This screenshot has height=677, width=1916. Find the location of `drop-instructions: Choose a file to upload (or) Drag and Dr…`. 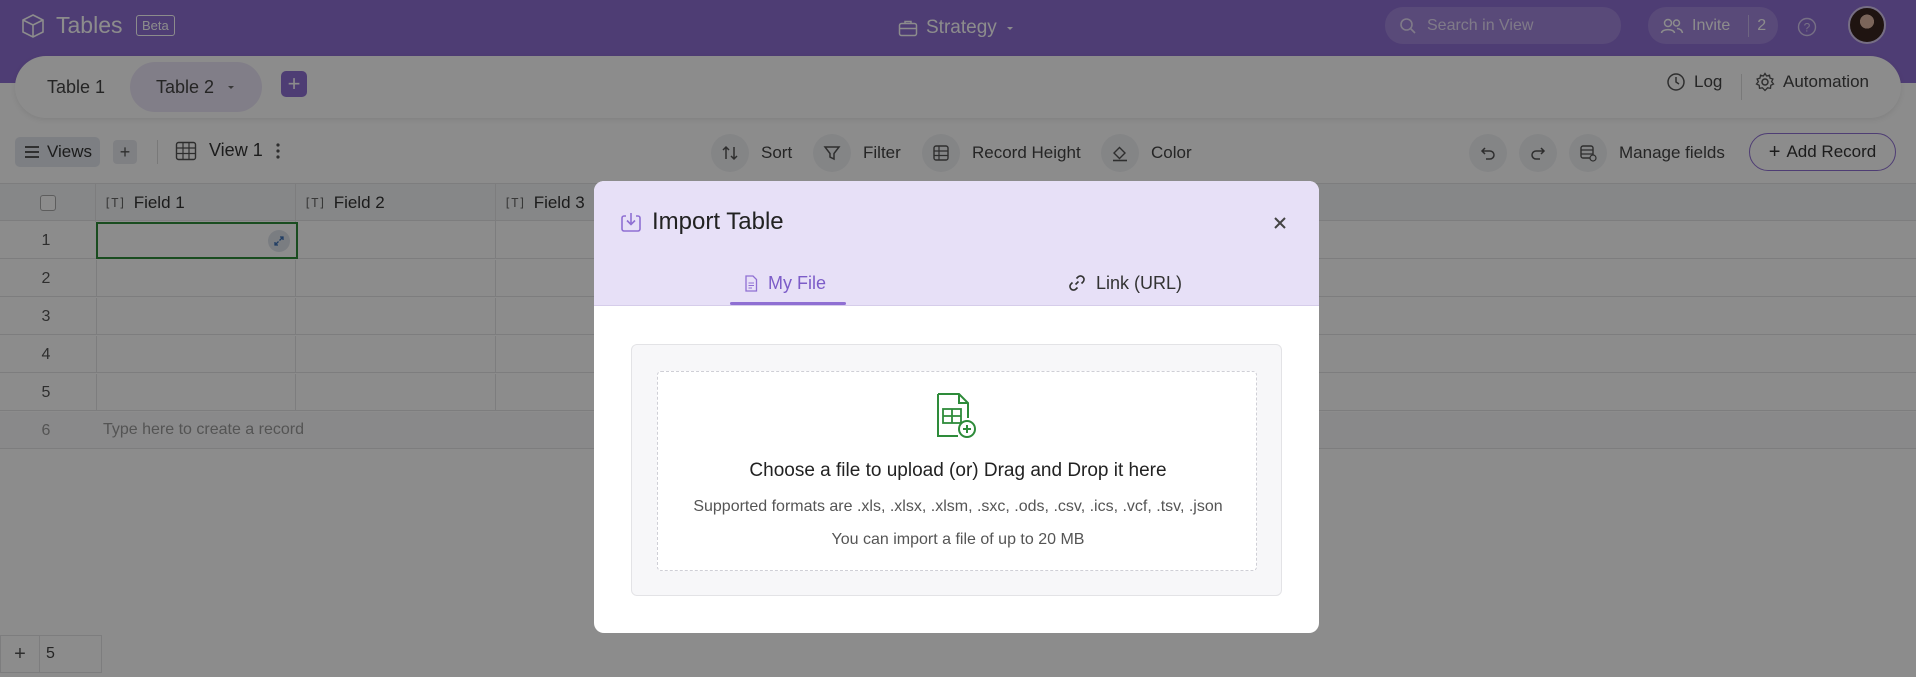

drop-instructions: Choose a file to upload (or) Drag and Dr… is located at coordinates (958, 470).